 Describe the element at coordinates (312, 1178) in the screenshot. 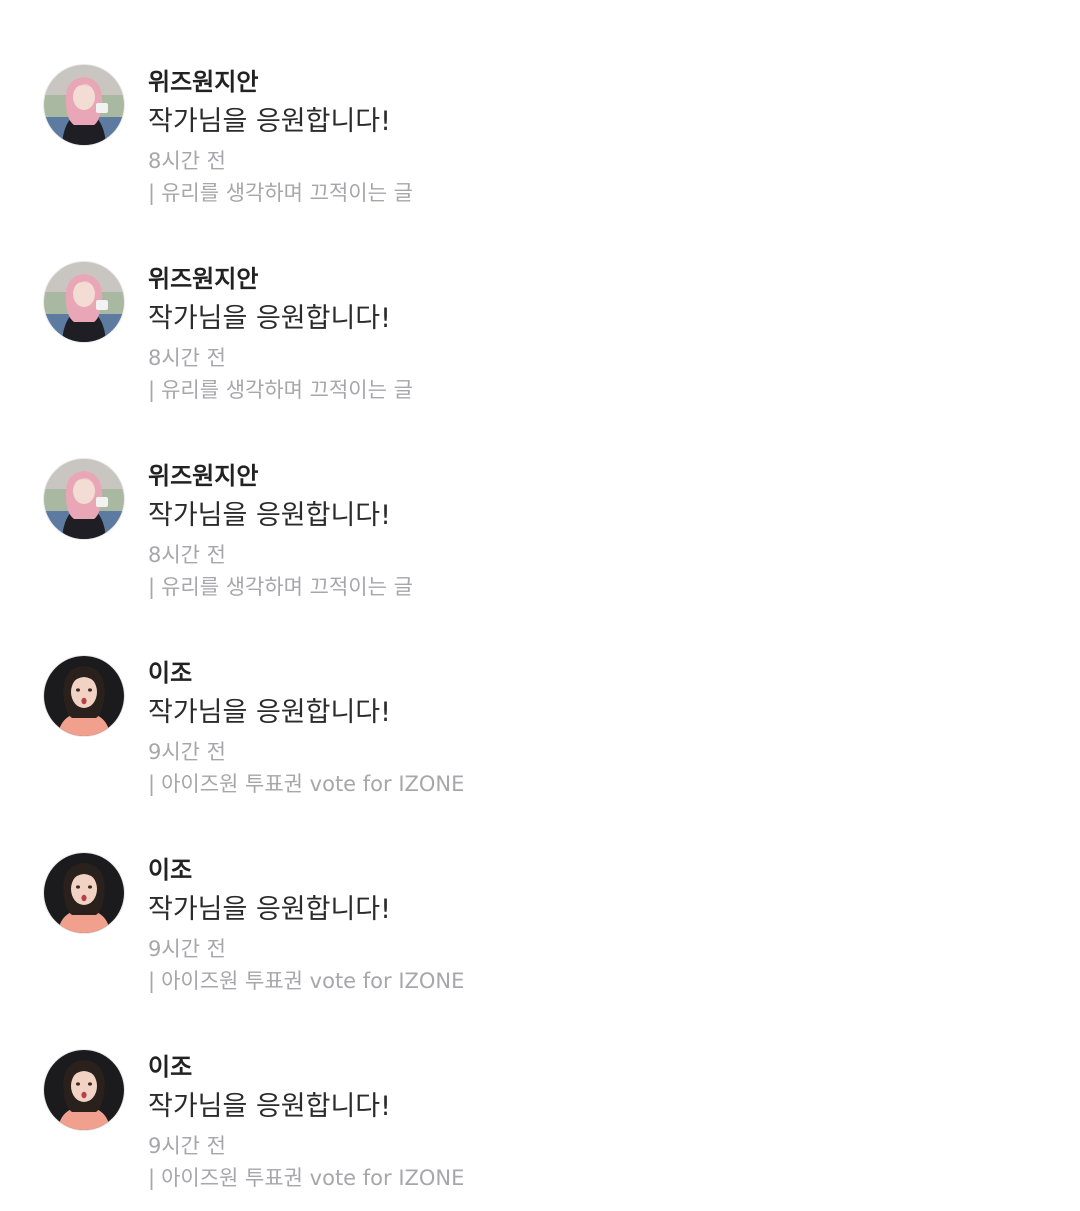

I see `comment-source-title: 아이즈원 투표권 vote for IZONE` at that location.